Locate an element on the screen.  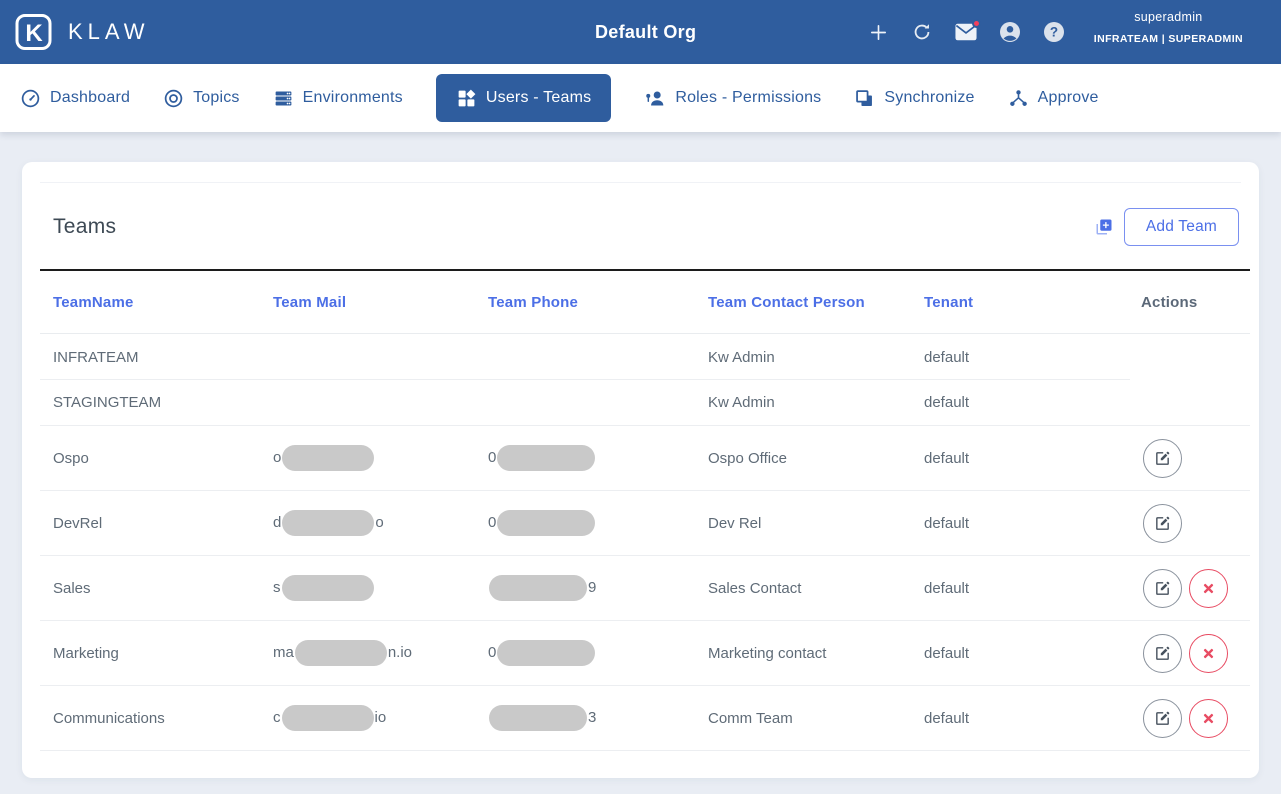
library-add-icon is located at coordinates (1104, 227).